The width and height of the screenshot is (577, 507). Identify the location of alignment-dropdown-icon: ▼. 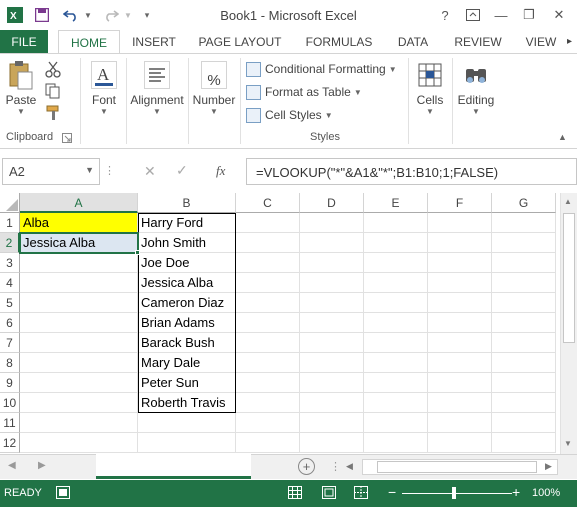
(157, 111).